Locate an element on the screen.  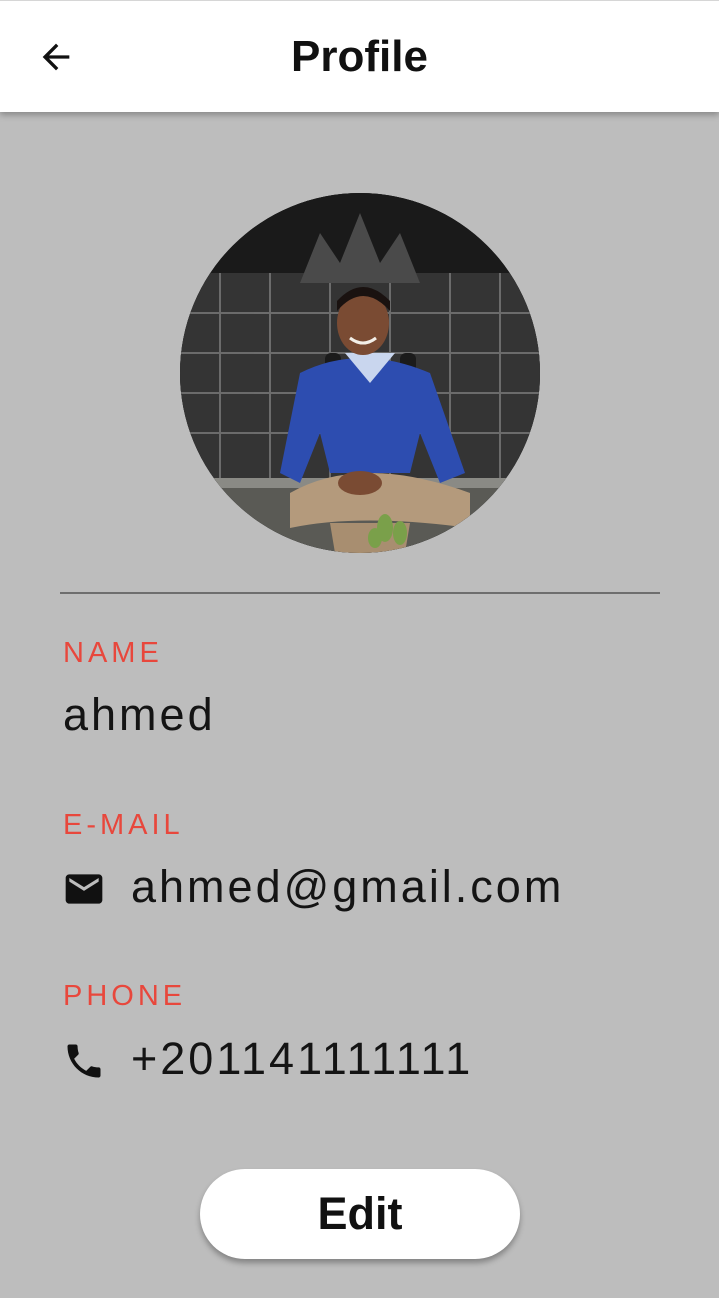
name-label: NAME is located at coordinates (113, 653).